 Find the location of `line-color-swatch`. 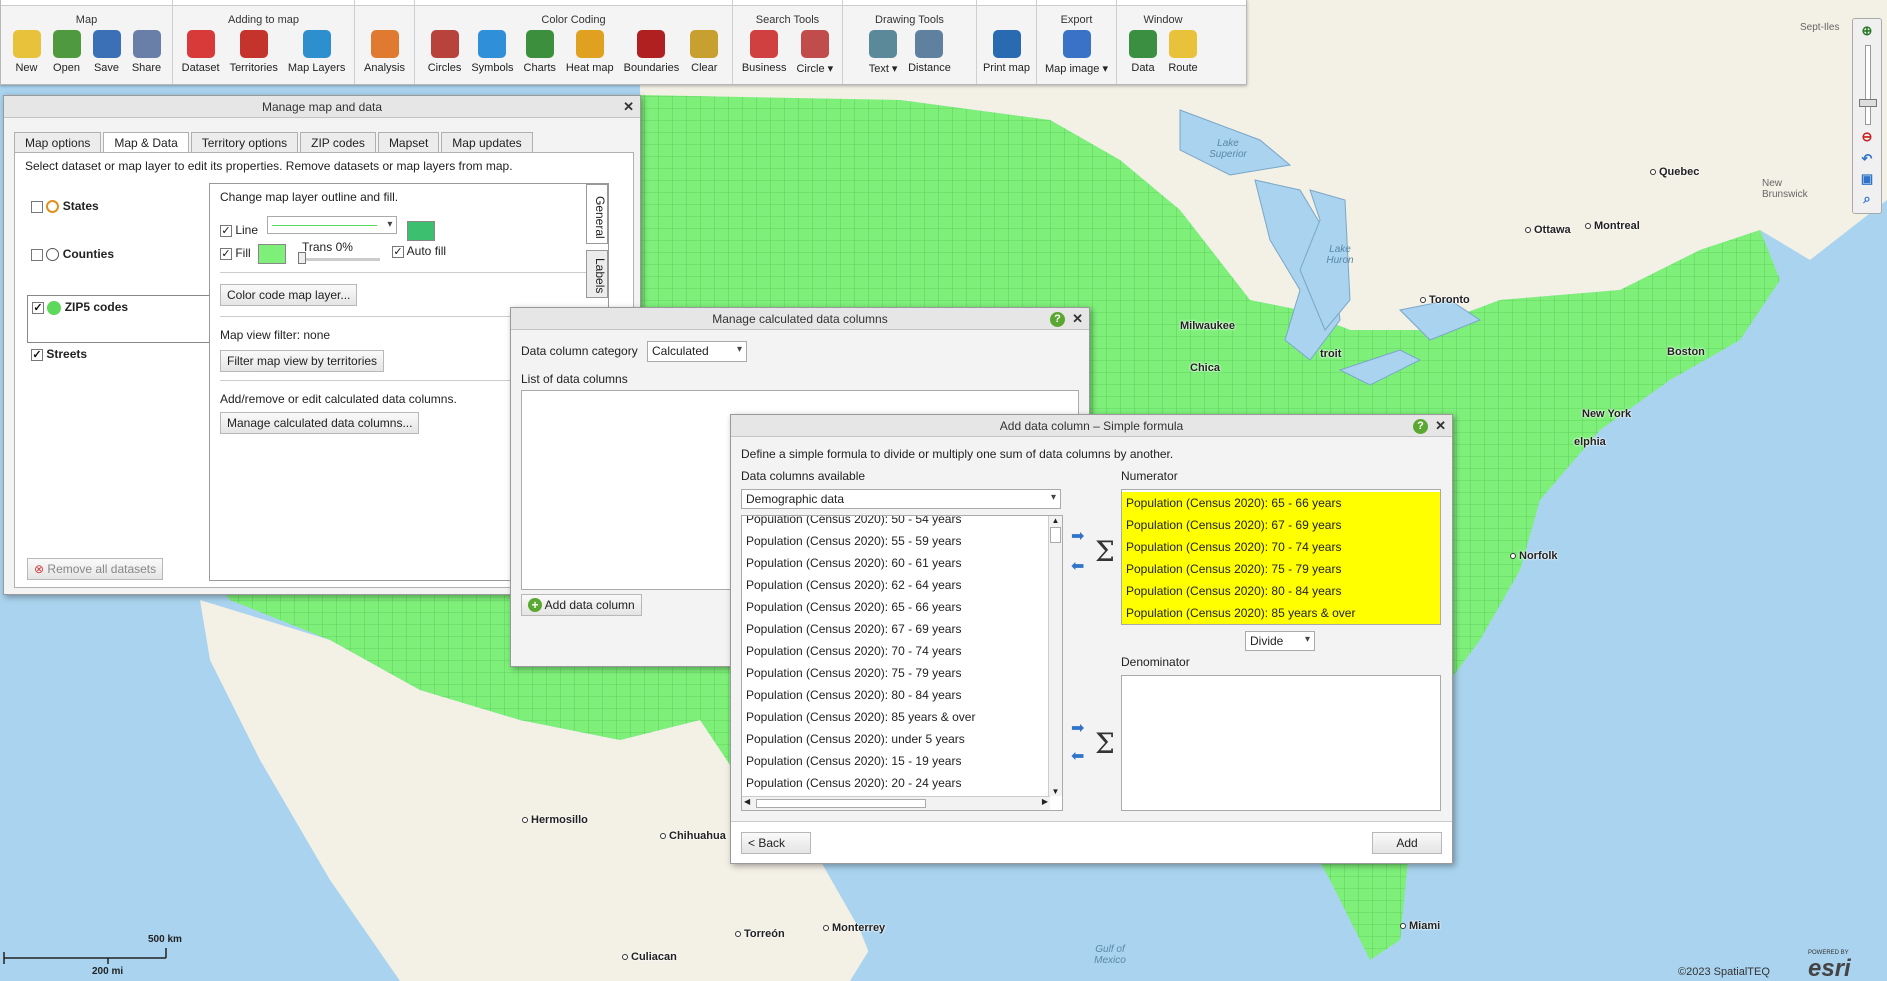

line-color-swatch is located at coordinates (420, 230).